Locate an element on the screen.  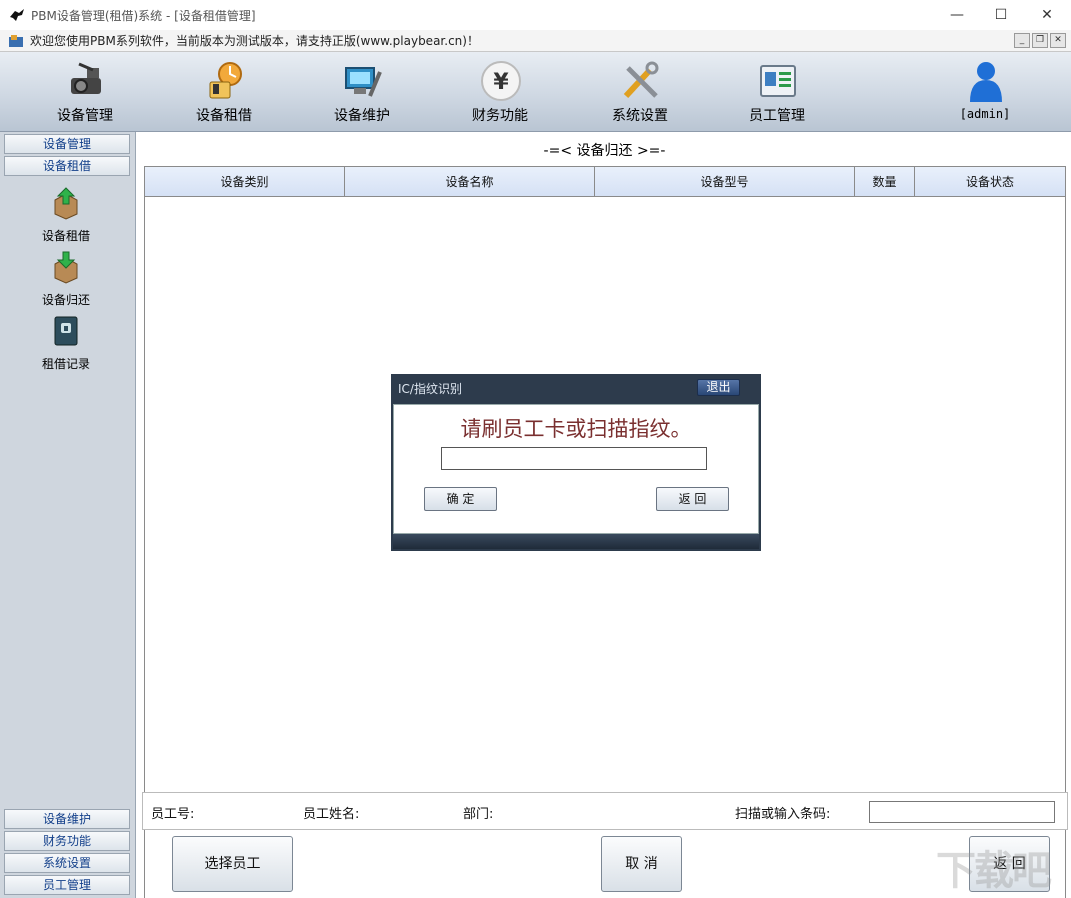
toolbar-finance: ¥ 财务功能 is located at coordinates (500, 91).